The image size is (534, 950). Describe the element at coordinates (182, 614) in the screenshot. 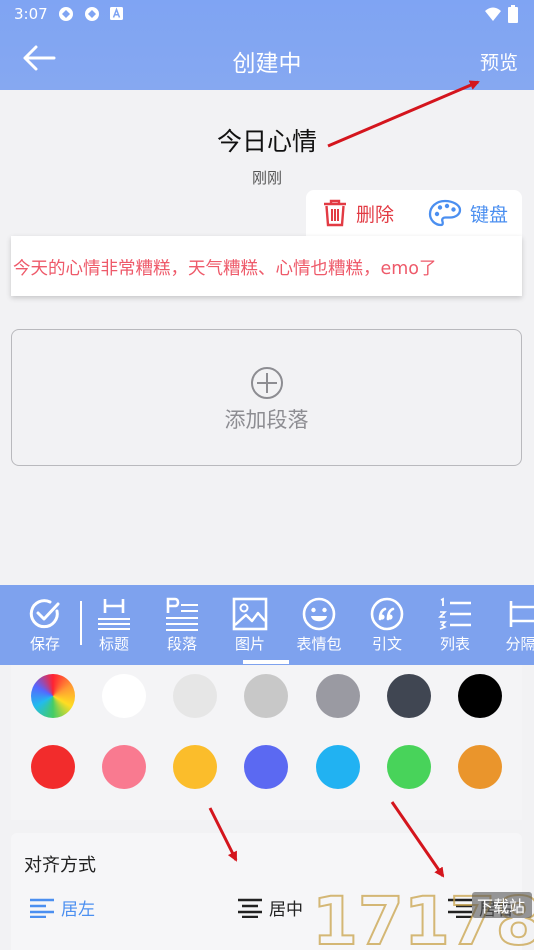

I see `paragraph-icon` at that location.